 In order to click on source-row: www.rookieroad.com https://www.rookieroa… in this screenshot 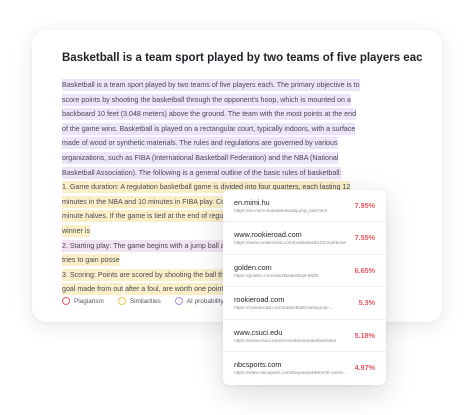, I will do `click(304, 238)`.